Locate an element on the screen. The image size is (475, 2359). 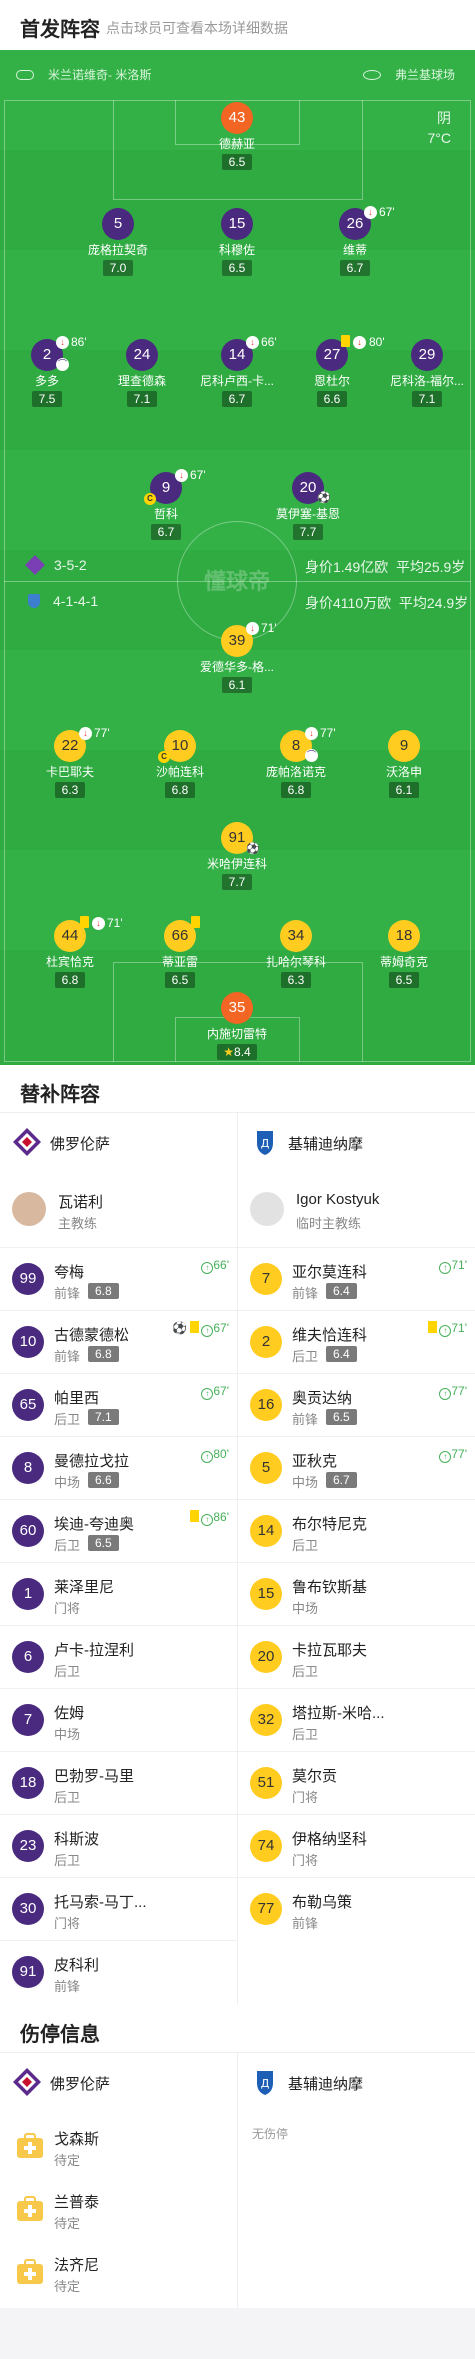
away-player-gk: 35 内施切雷特 ★8.4 is located at coordinates (237, 1026).